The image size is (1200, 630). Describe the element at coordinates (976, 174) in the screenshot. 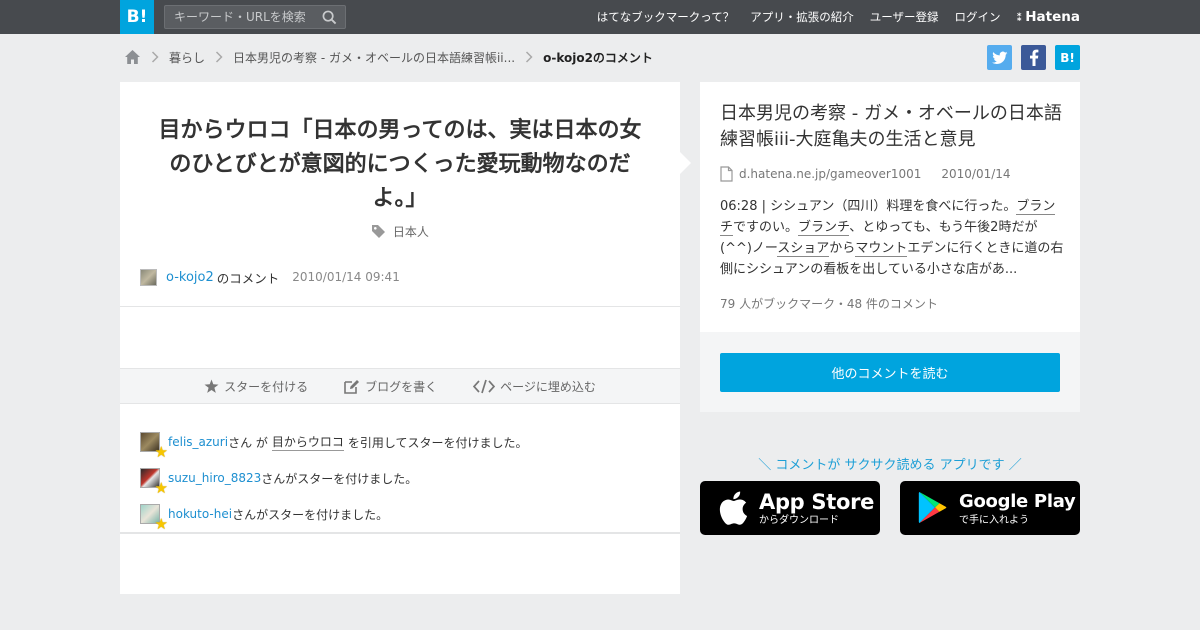

I see `entry-date: 2010/01/14` at that location.